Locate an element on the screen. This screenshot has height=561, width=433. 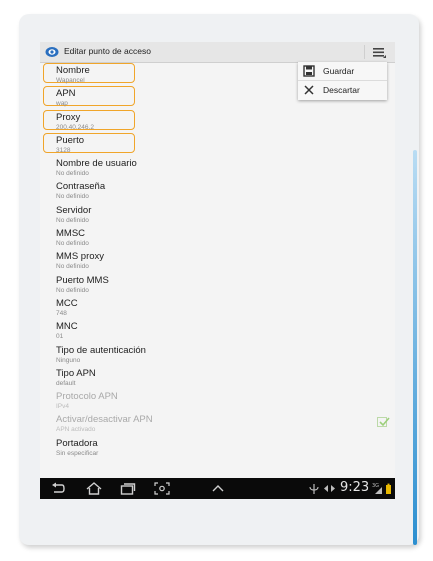
usb-and-sync-icons is located at coordinates (322, 489).